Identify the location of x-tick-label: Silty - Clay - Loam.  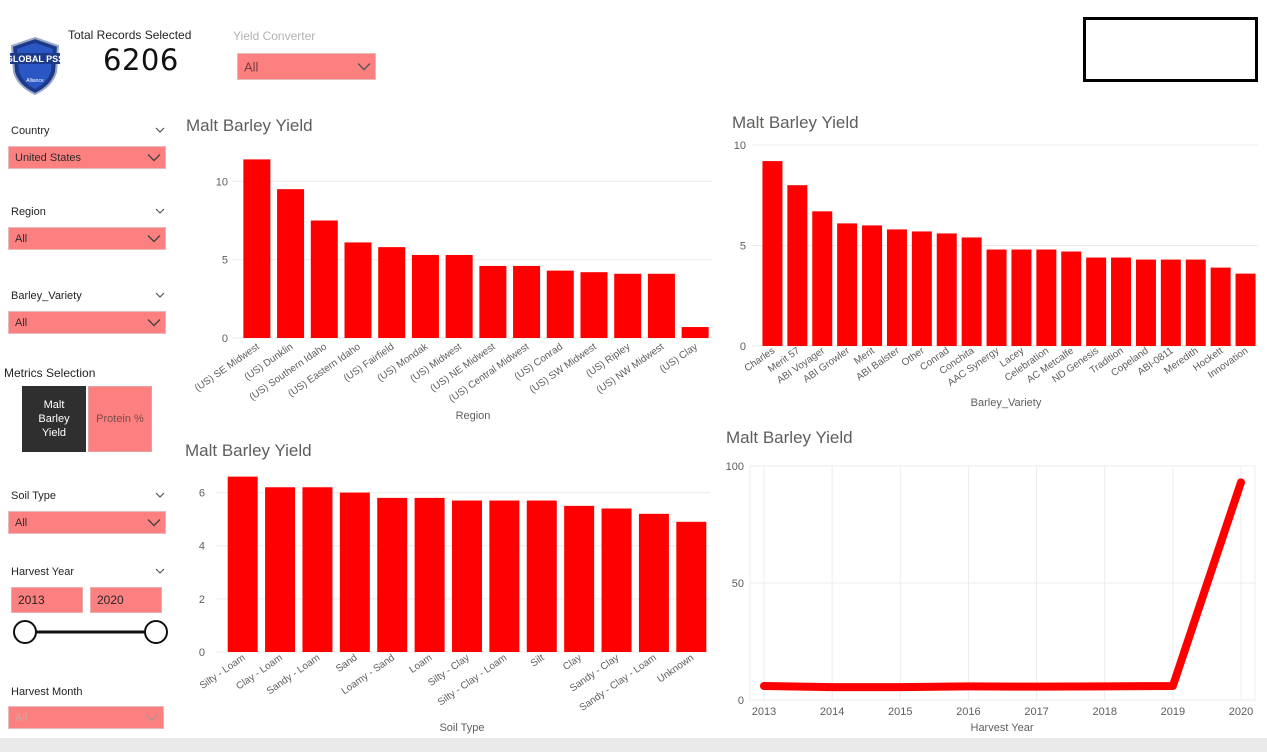
(472, 680).